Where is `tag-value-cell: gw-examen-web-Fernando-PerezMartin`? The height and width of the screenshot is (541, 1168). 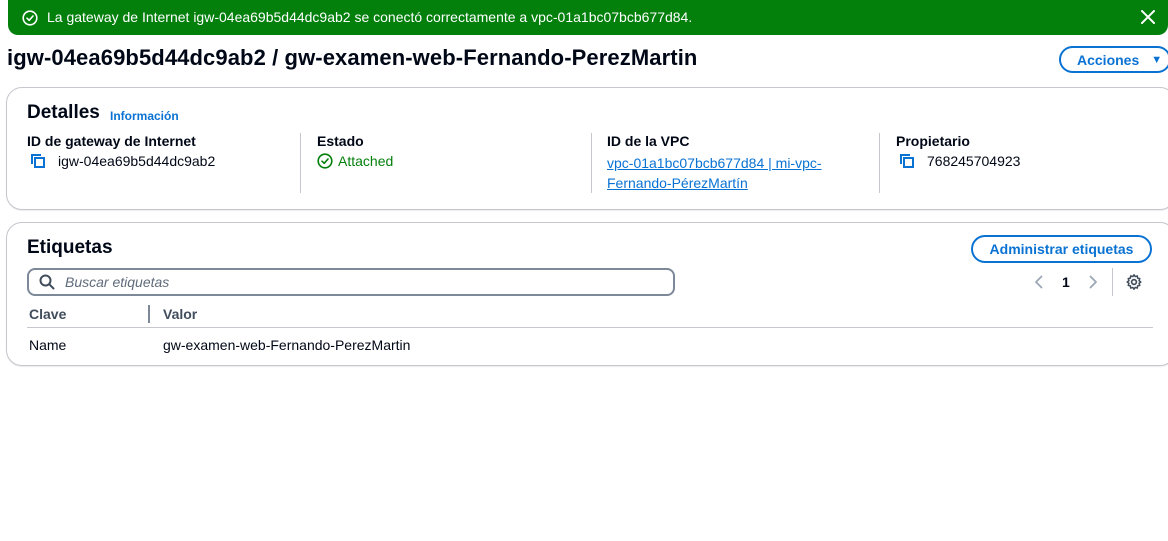
tag-value-cell: gw-examen-web-Fernando-PerezMartin is located at coordinates (287, 345).